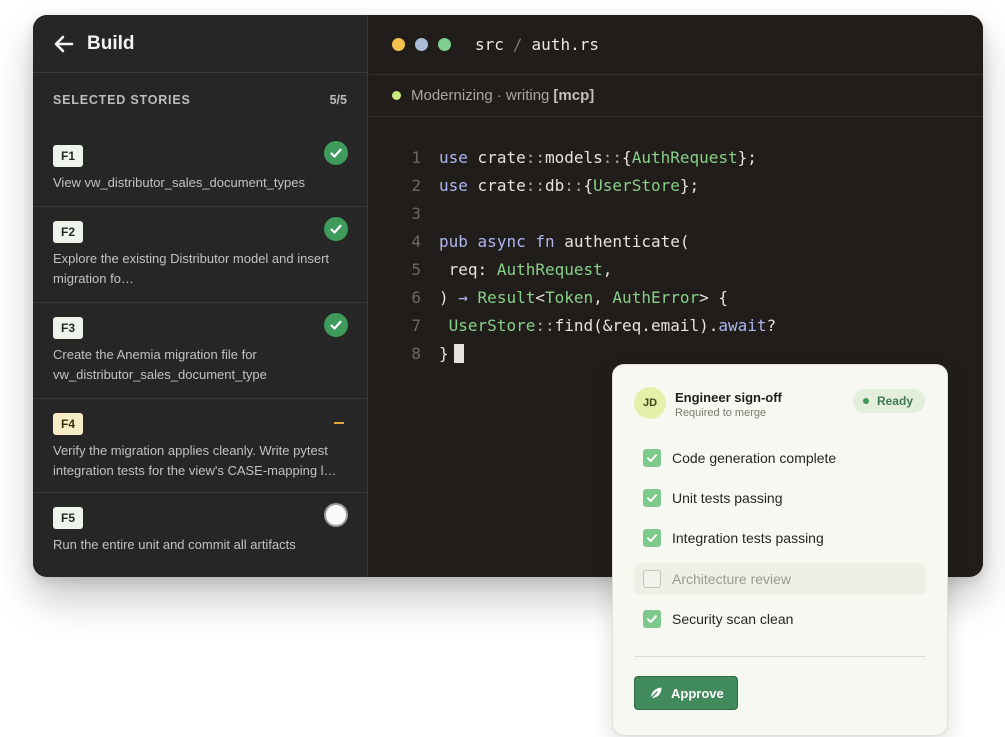 Image resolution: width=1005 pixels, height=737 pixels. I want to click on story-description: View vw_distributor_sales_document_types, so click(179, 182).